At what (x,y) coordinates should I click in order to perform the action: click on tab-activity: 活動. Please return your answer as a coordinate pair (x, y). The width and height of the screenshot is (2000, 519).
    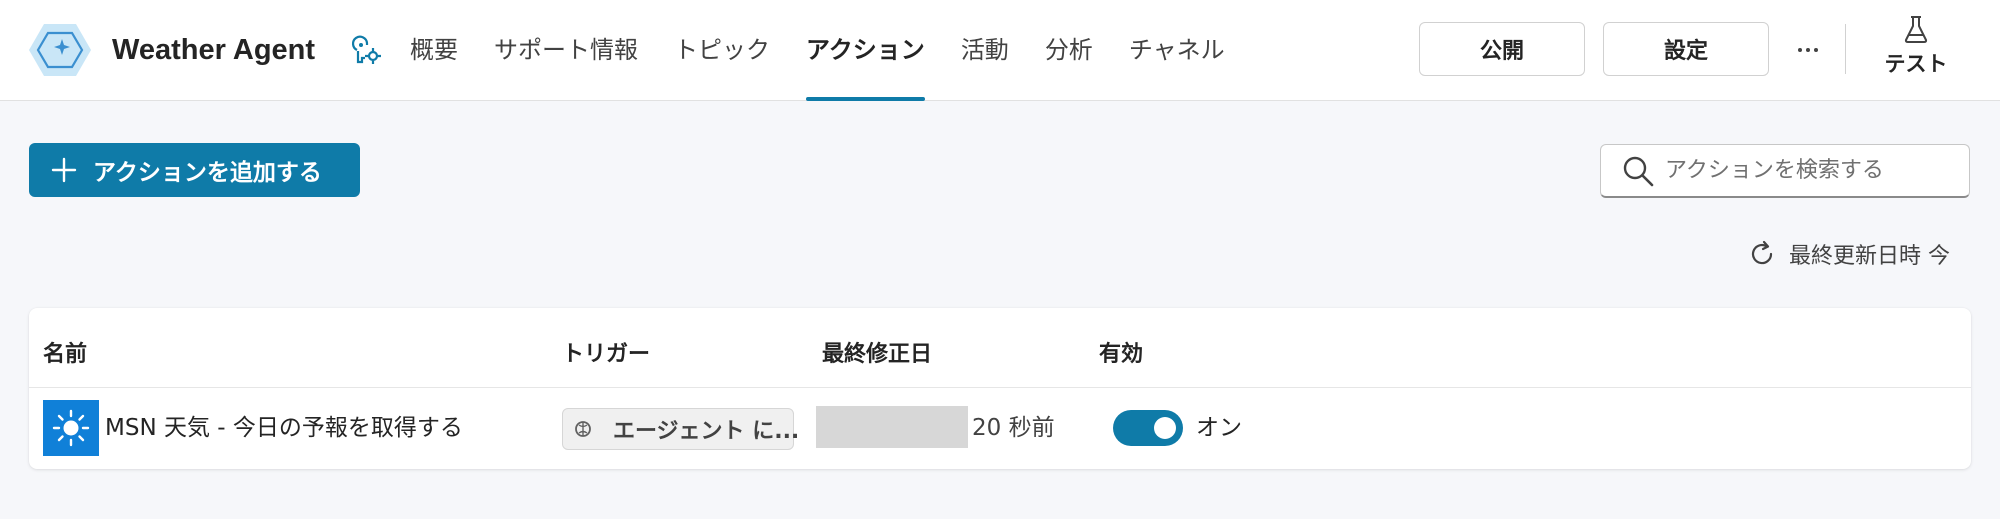
    Looking at the image, I should click on (985, 50).